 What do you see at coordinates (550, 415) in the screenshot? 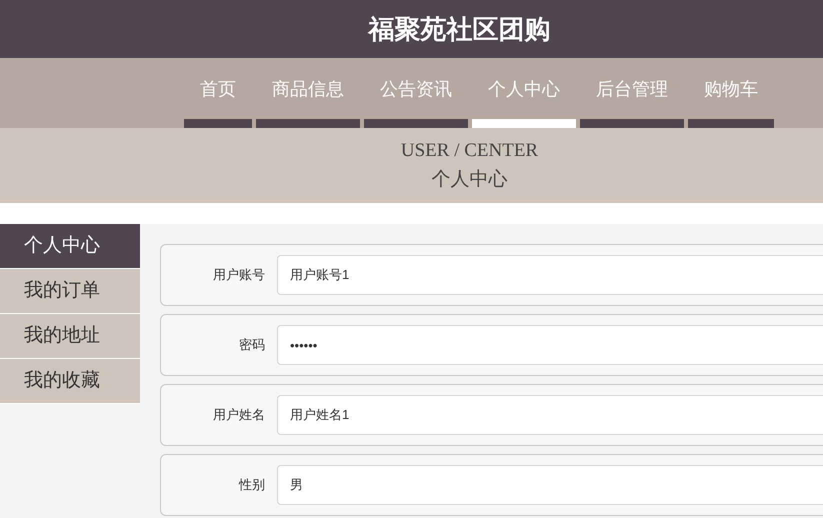
I see `input-field: 用户姓名1` at bounding box center [550, 415].